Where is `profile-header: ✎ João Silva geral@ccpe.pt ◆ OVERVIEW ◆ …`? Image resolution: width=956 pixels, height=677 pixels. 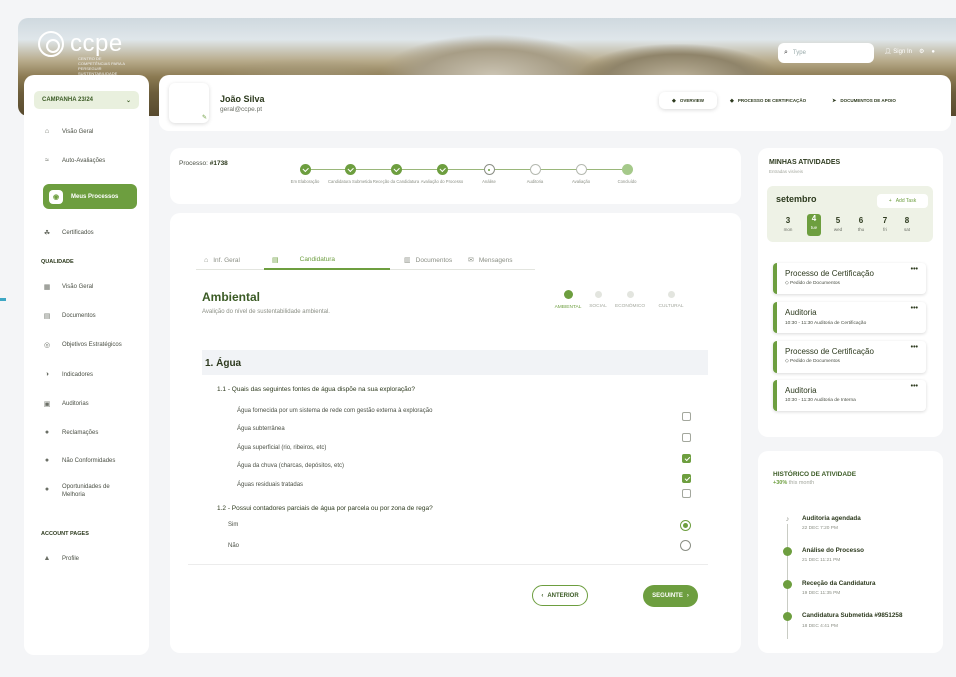 profile-header: ✎ João Silva geral@ccpe.pt ◆ OVERVIEW ◆ … is located at coordinates (555, 103).